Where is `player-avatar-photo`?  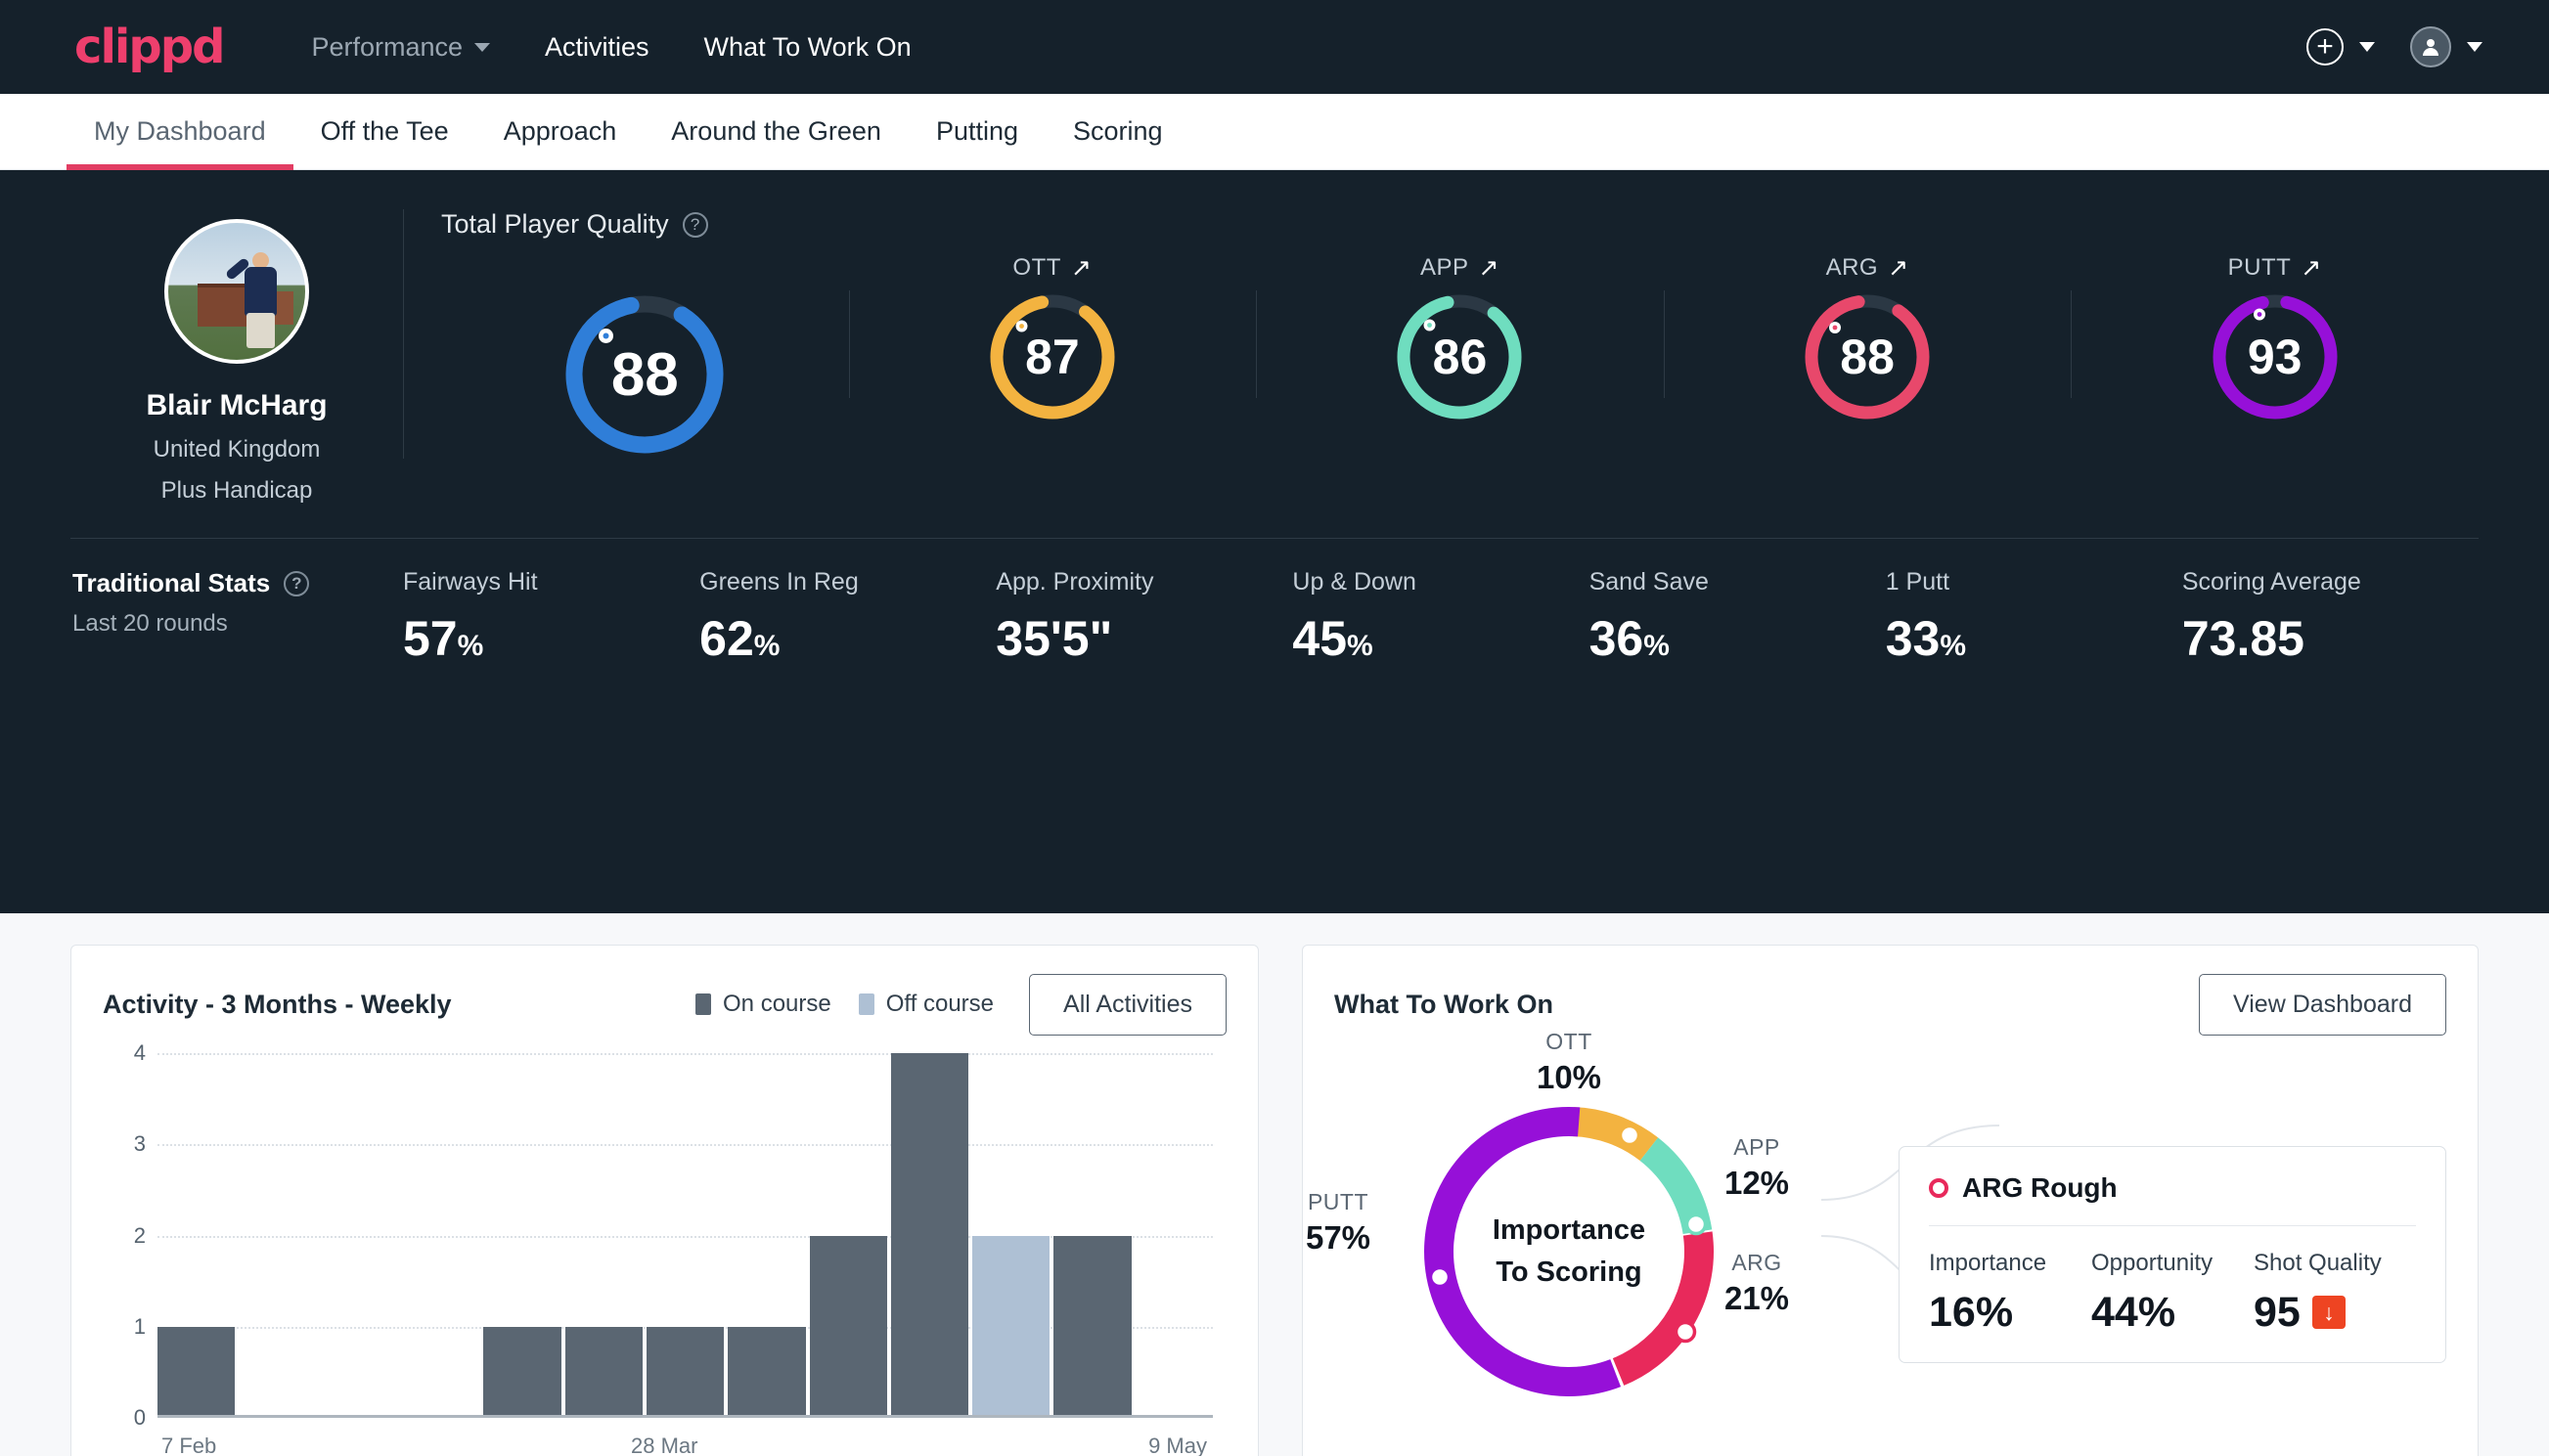
player-avatar-photo is located at coordinates (237, 291).